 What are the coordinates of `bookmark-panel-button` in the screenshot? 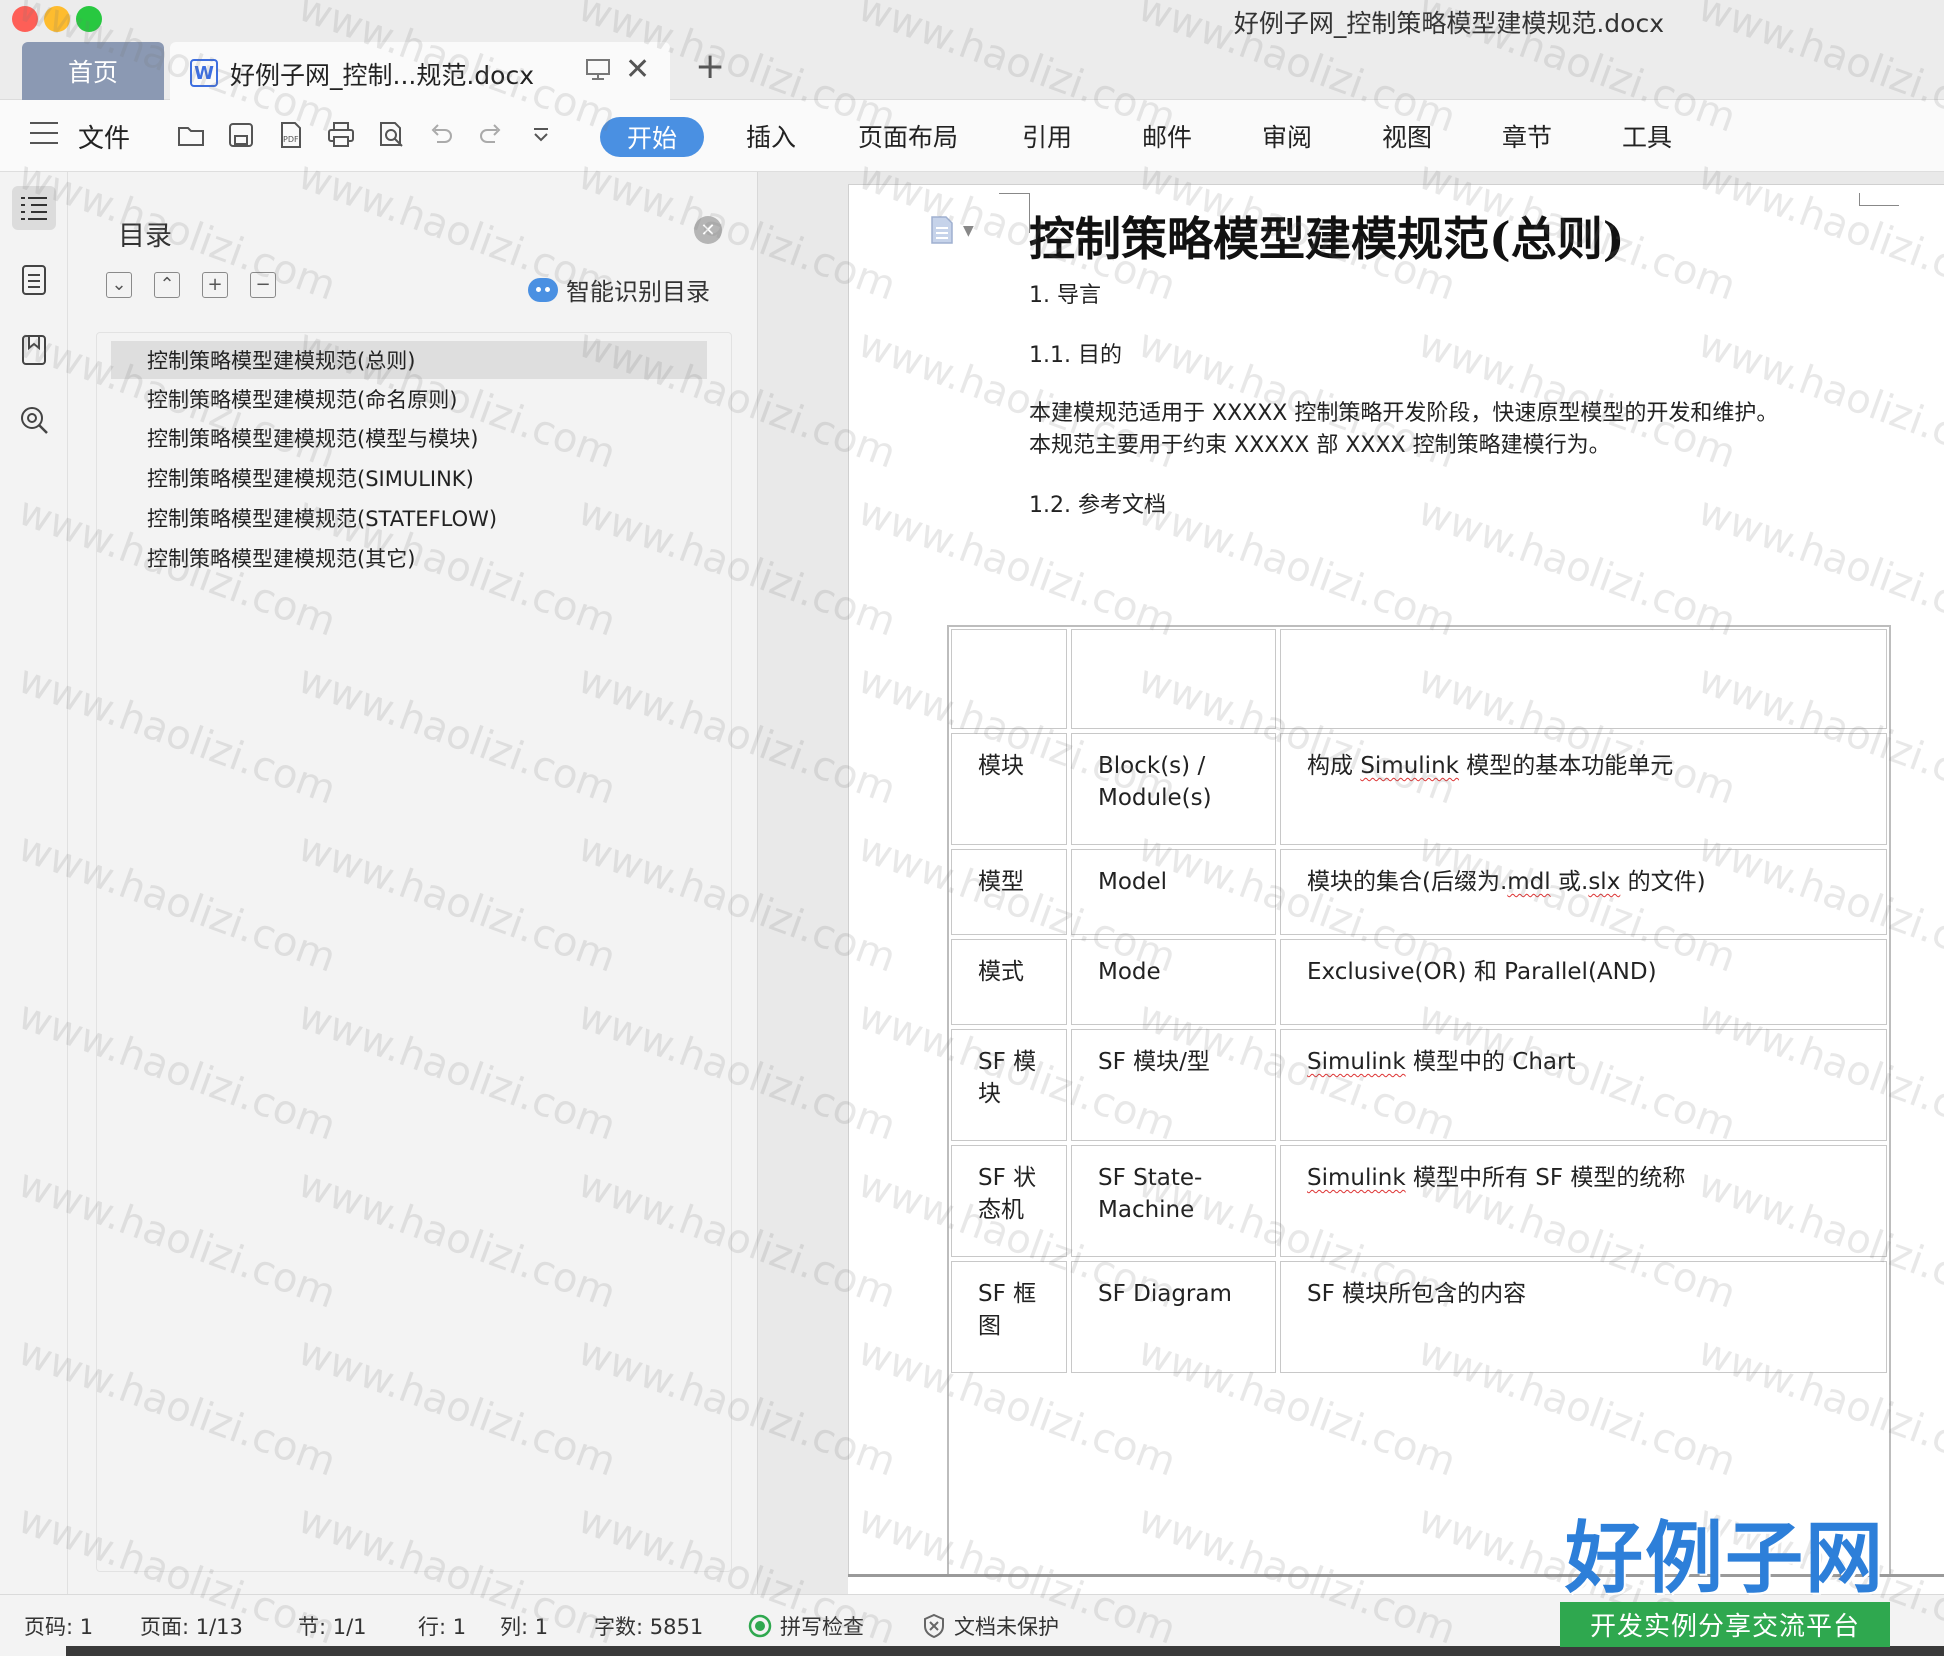 It's located at (34, 350).